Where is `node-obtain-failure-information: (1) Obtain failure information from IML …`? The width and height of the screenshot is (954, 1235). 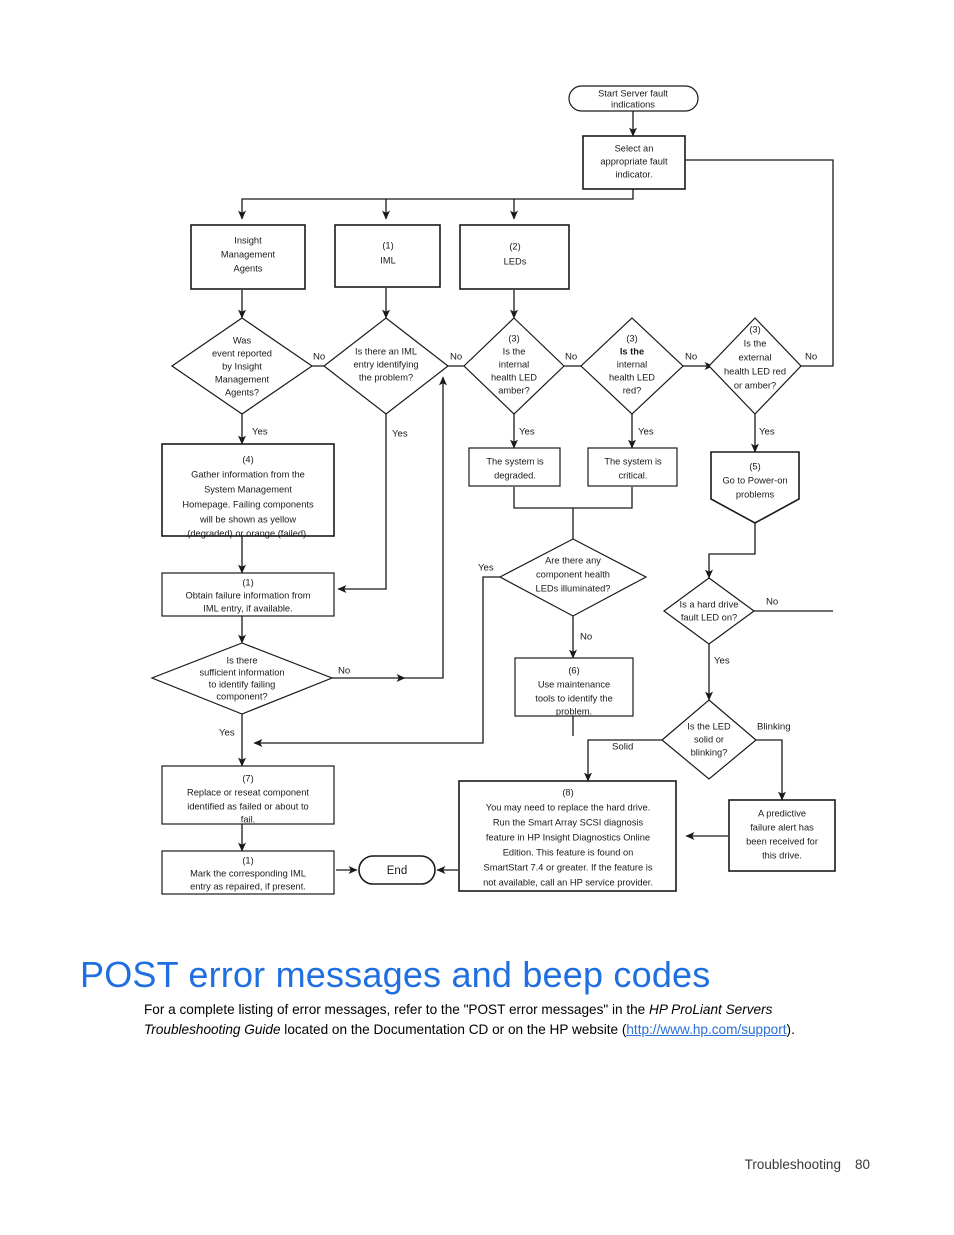
node-obtain-failure-information: (1) Obtain failure information from IML … is located at coordinates (248, 594).